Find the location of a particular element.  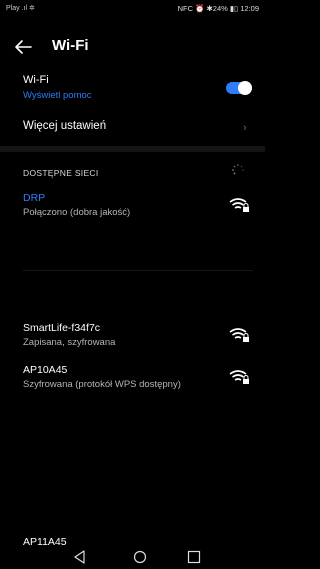

help-link: Wyświetl pomoc is located at coordinates (57, 95).